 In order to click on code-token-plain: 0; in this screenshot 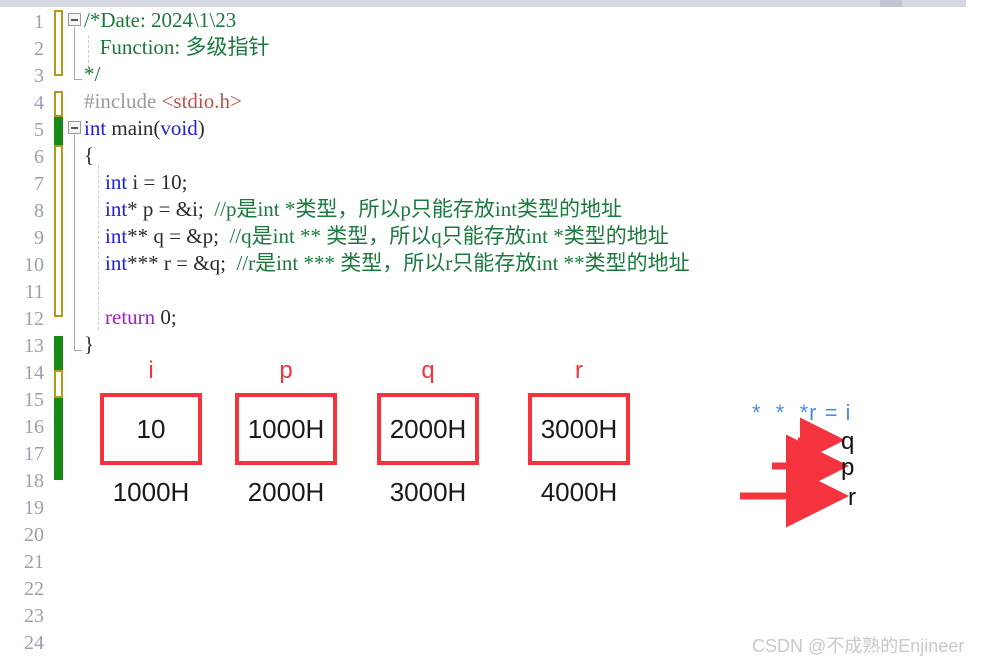, I will do `click(166, 317)`.